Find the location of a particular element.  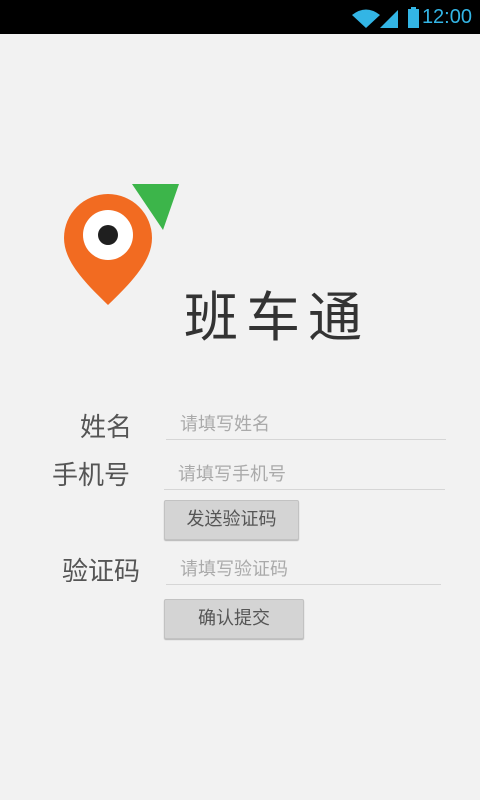

logo-svg is located at coordinates (121, 244).